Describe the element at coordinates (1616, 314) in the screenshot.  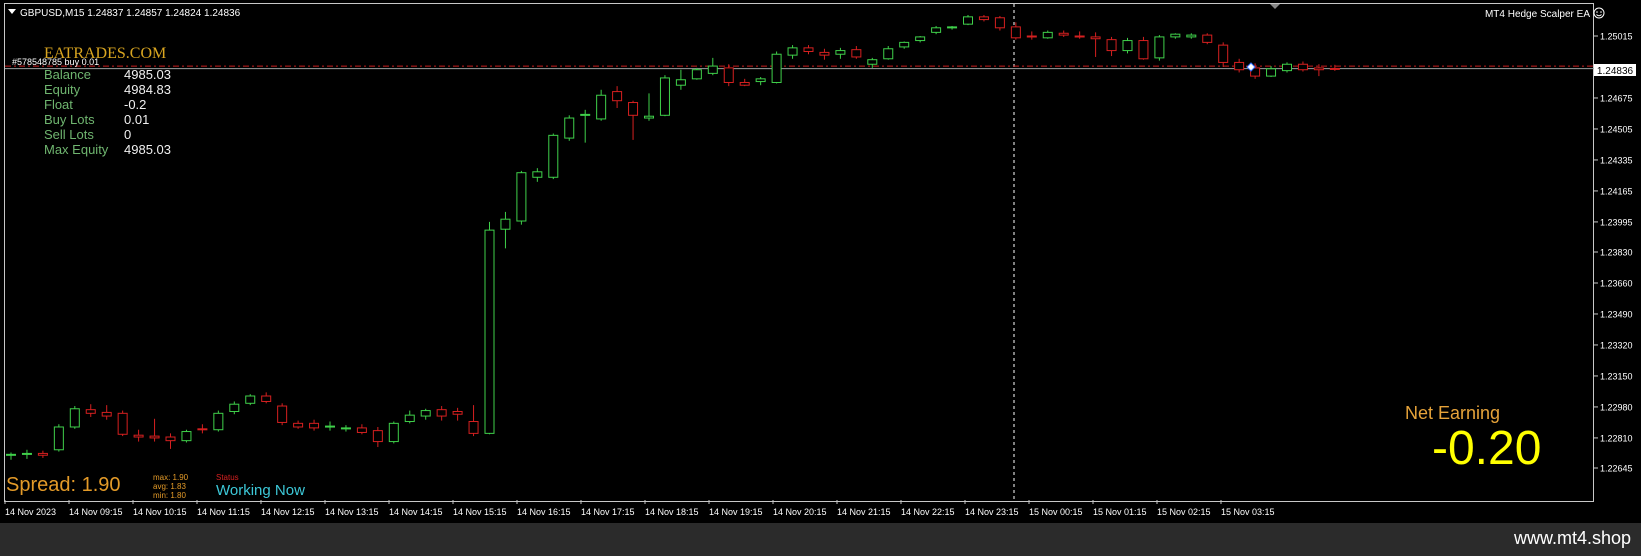
I see `price-axis-label: 1.23490` at that location.